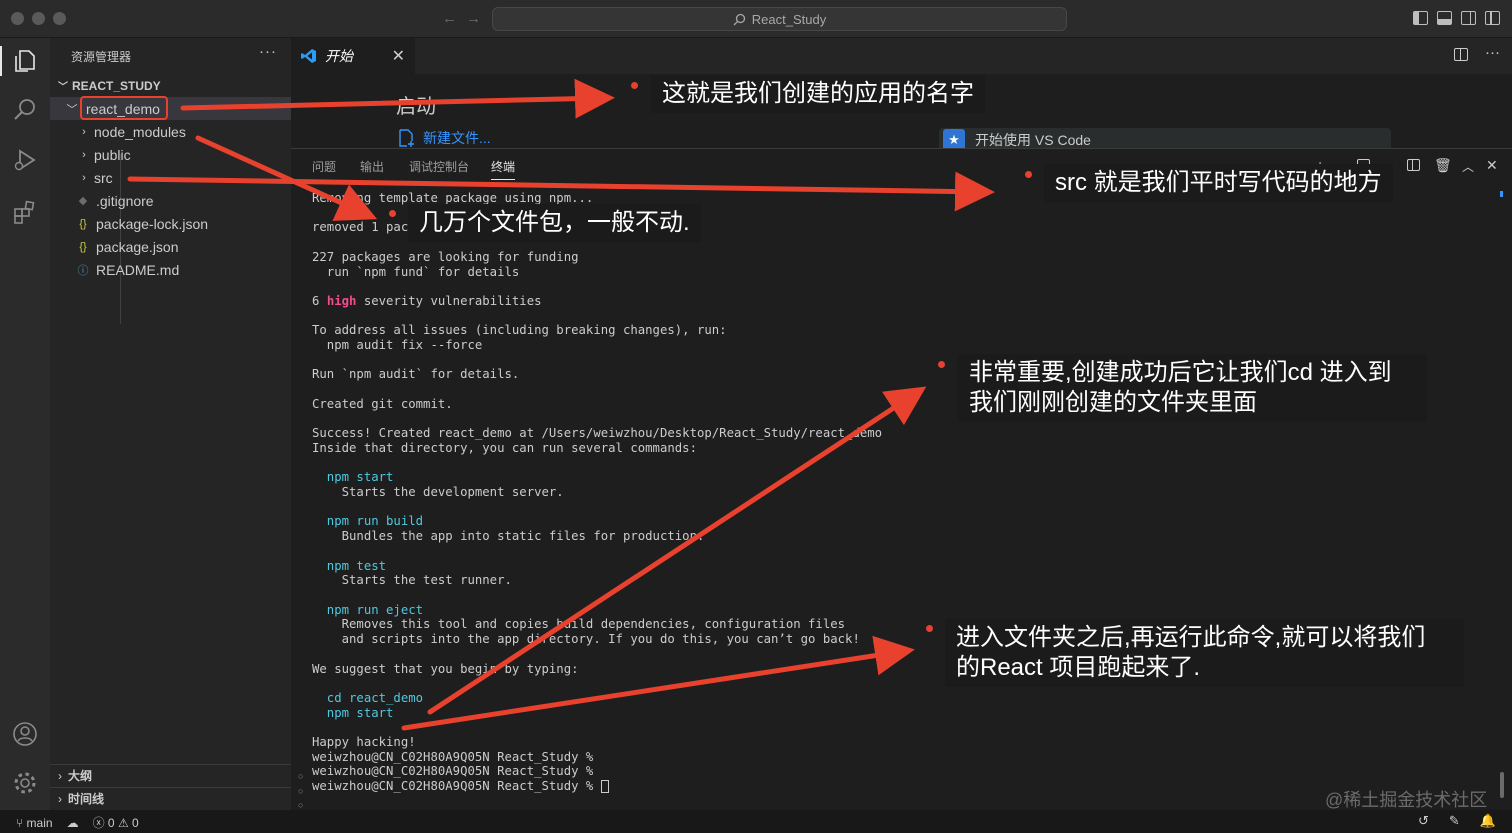 This screenshot has width=1512, height=833. I want to click on annotation-src: src 就是我们平时写代码的地方, so click(1218, 183).